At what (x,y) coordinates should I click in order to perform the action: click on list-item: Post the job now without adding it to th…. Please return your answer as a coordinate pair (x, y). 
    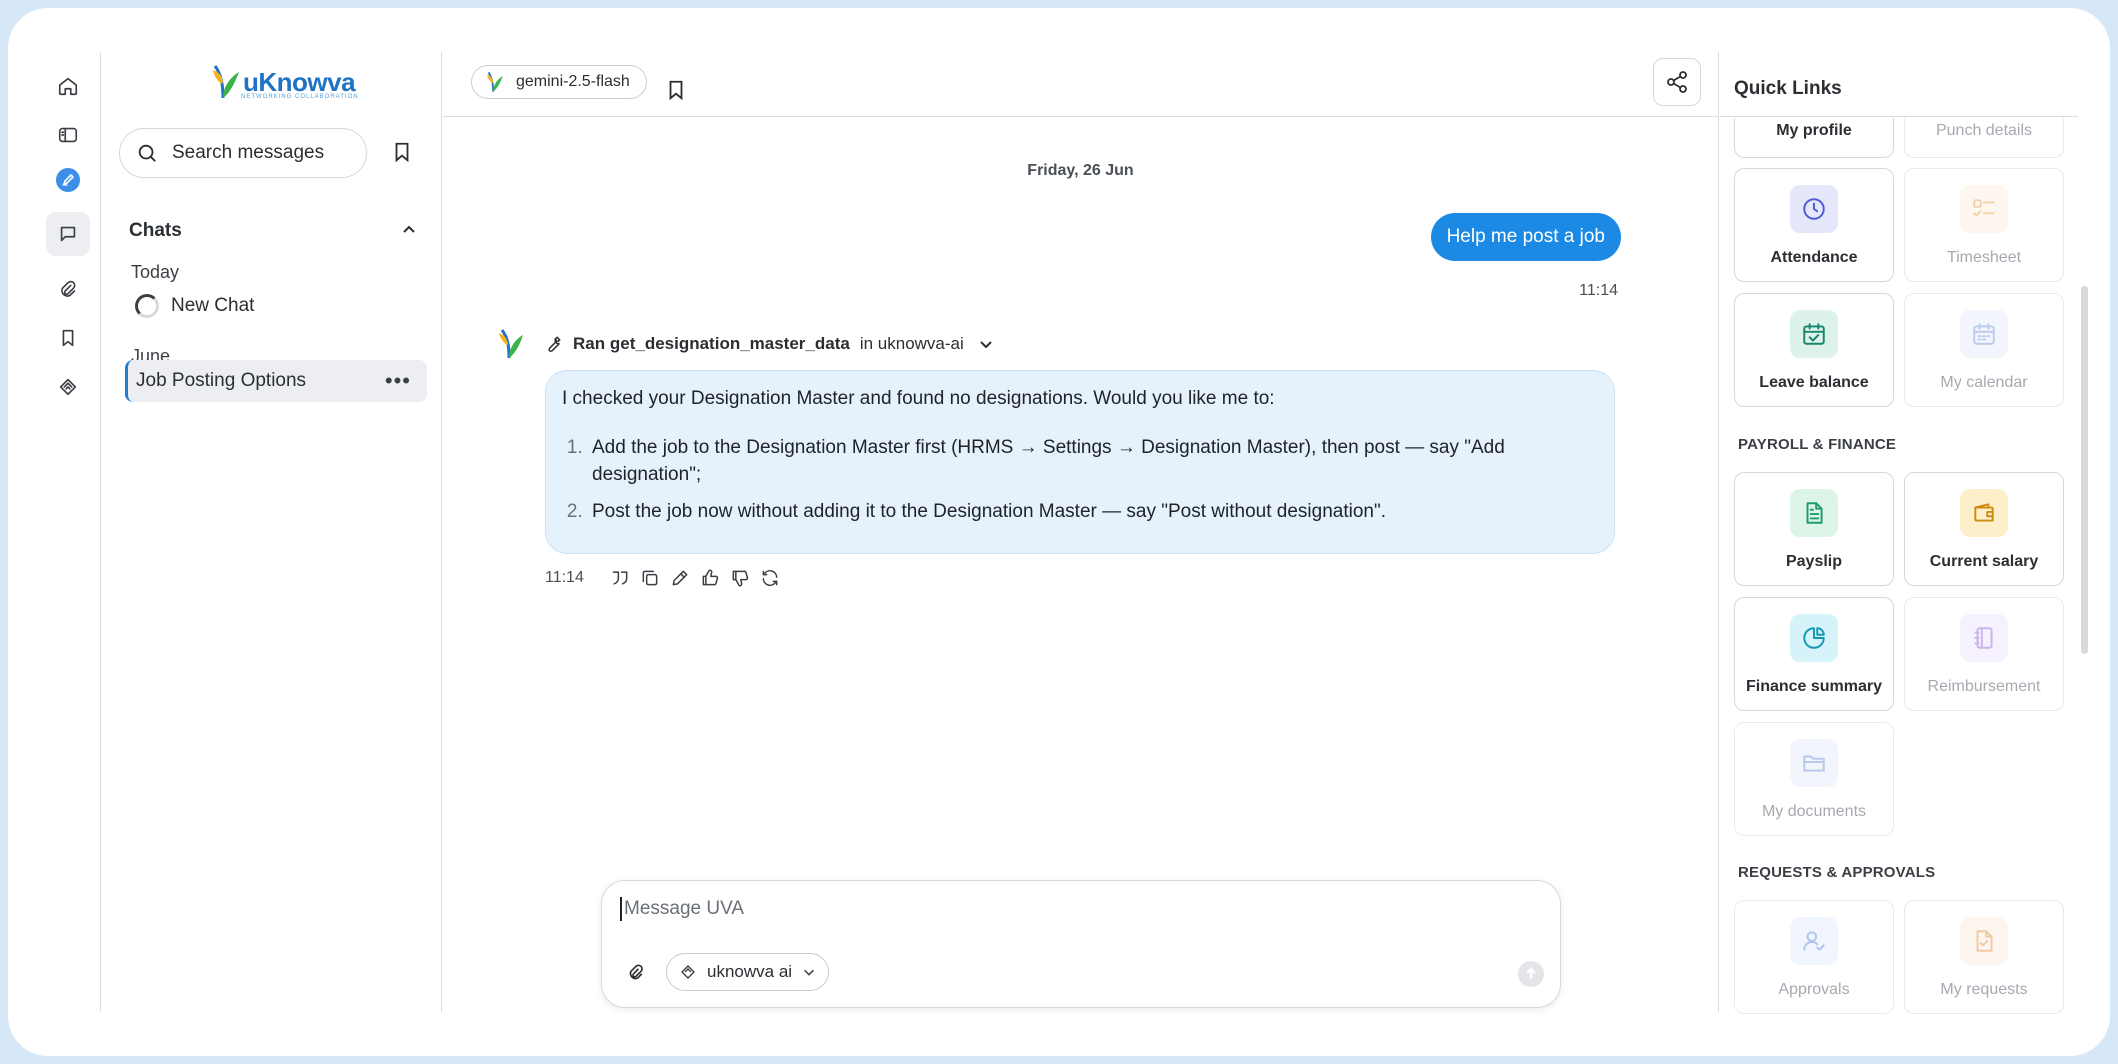
    Looking at the image, I should click on (1093, 511).